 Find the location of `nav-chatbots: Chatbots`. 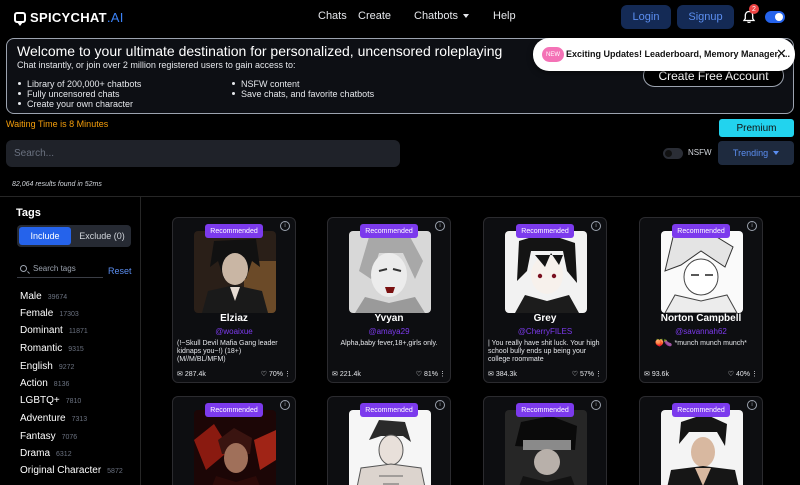

nav-chatbots: Chatbots is located at coordinates (442, 16).